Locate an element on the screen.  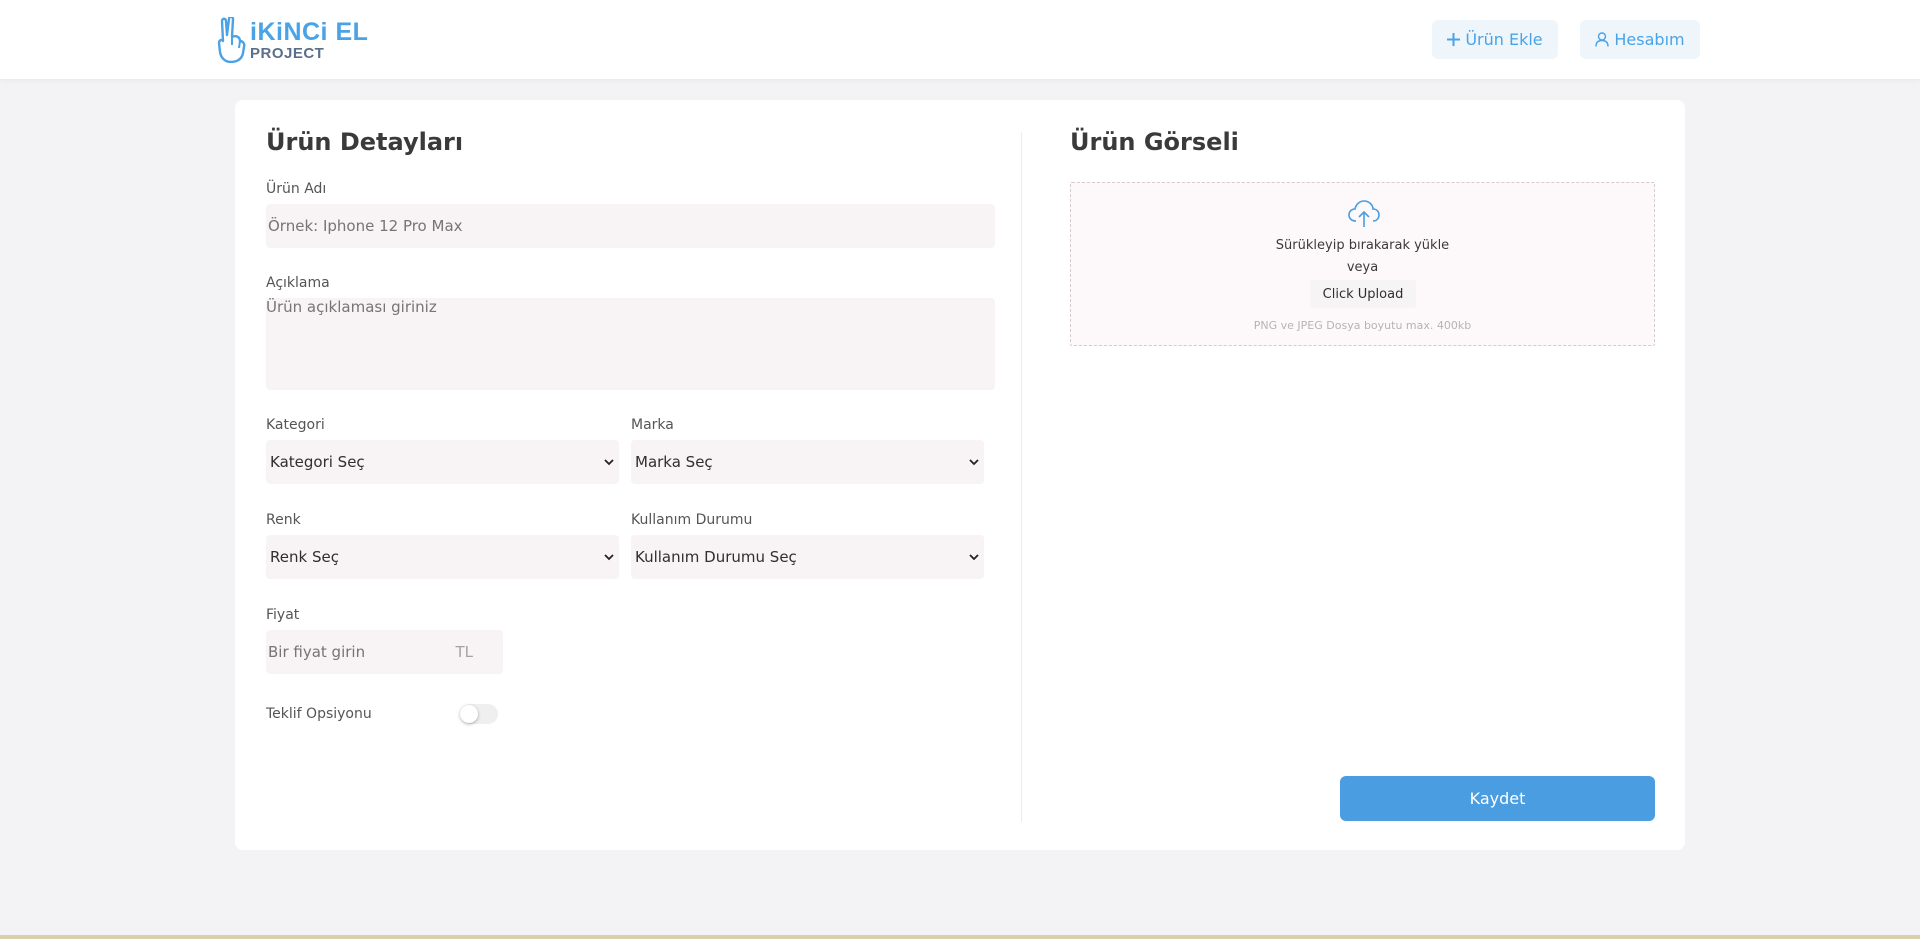
details-title: Ürün Detayları is located at coordinates (365, 142).